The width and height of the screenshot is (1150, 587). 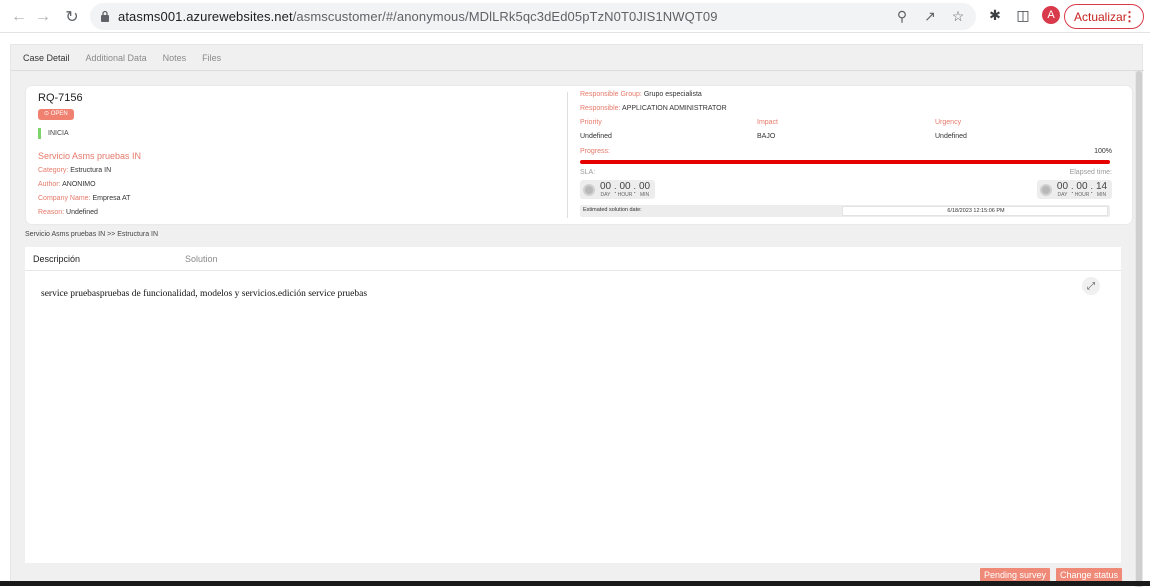 What do you see at coordinates (56, 114) in the screenshot?
I see `status-badge: ⊙ OPEN` at bounding box center [56, 114].